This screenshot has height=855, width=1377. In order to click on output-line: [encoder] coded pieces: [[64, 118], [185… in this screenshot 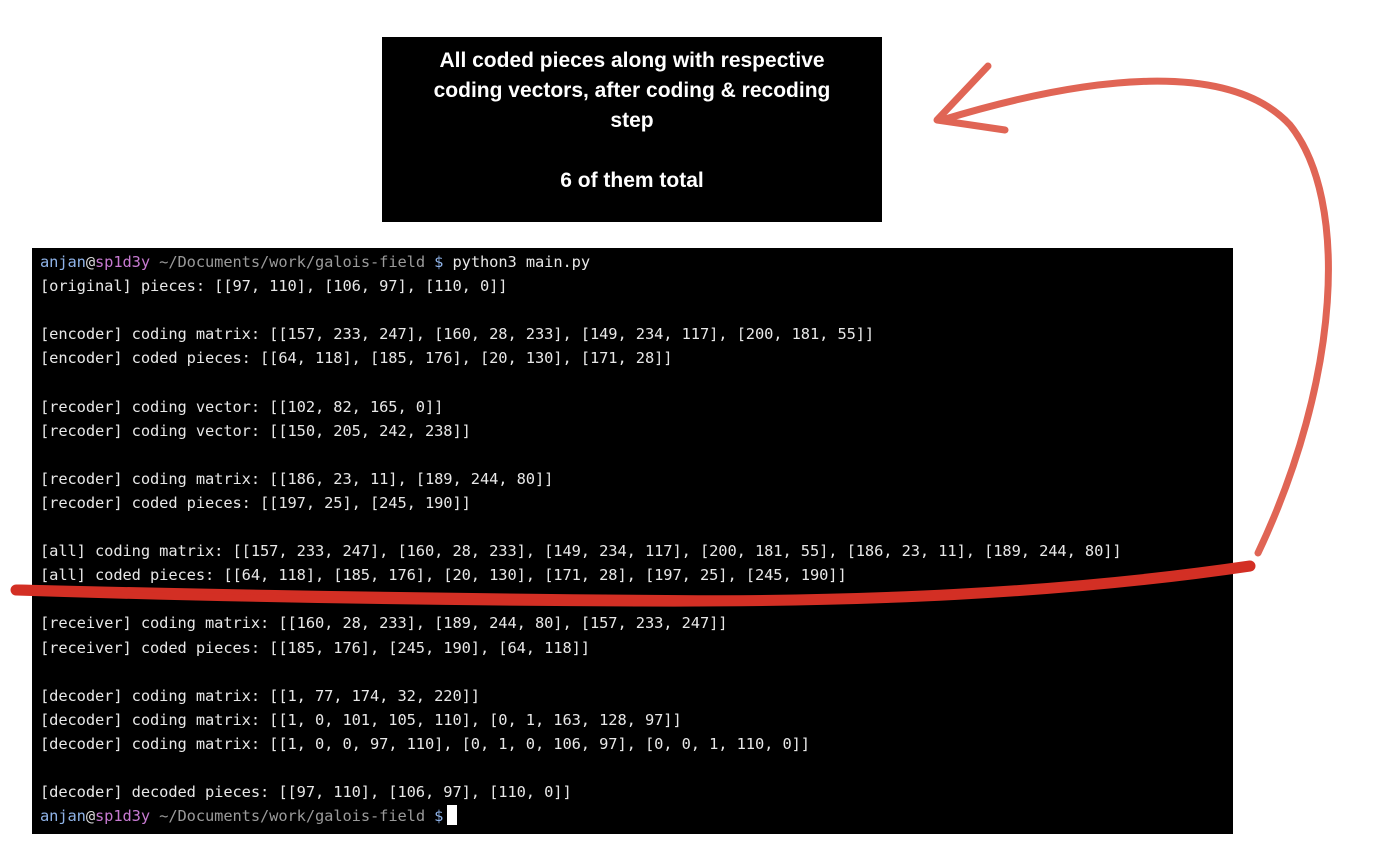, I will do `click(356, 358)`.